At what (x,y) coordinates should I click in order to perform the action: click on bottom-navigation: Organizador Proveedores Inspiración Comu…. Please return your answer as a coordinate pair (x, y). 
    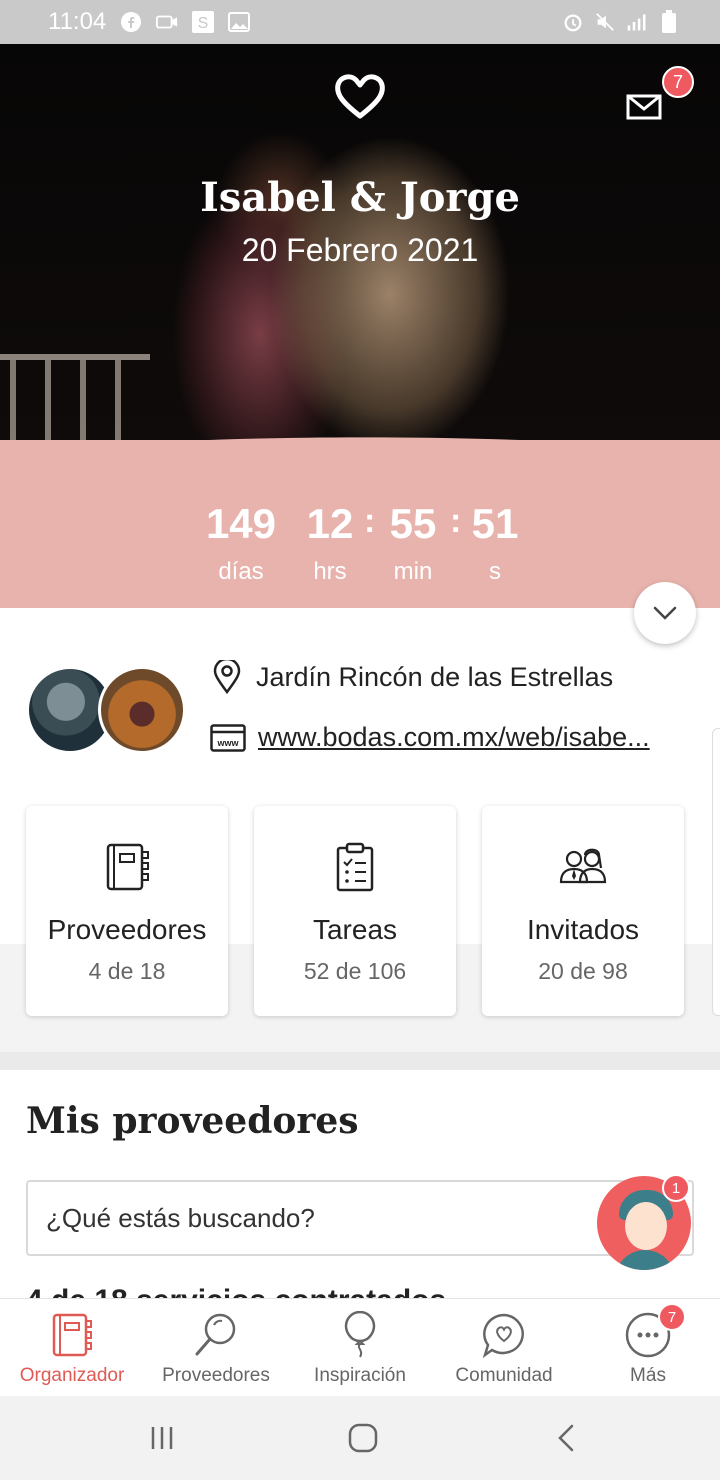
    Looking at the image, I should click on (360, 1347).